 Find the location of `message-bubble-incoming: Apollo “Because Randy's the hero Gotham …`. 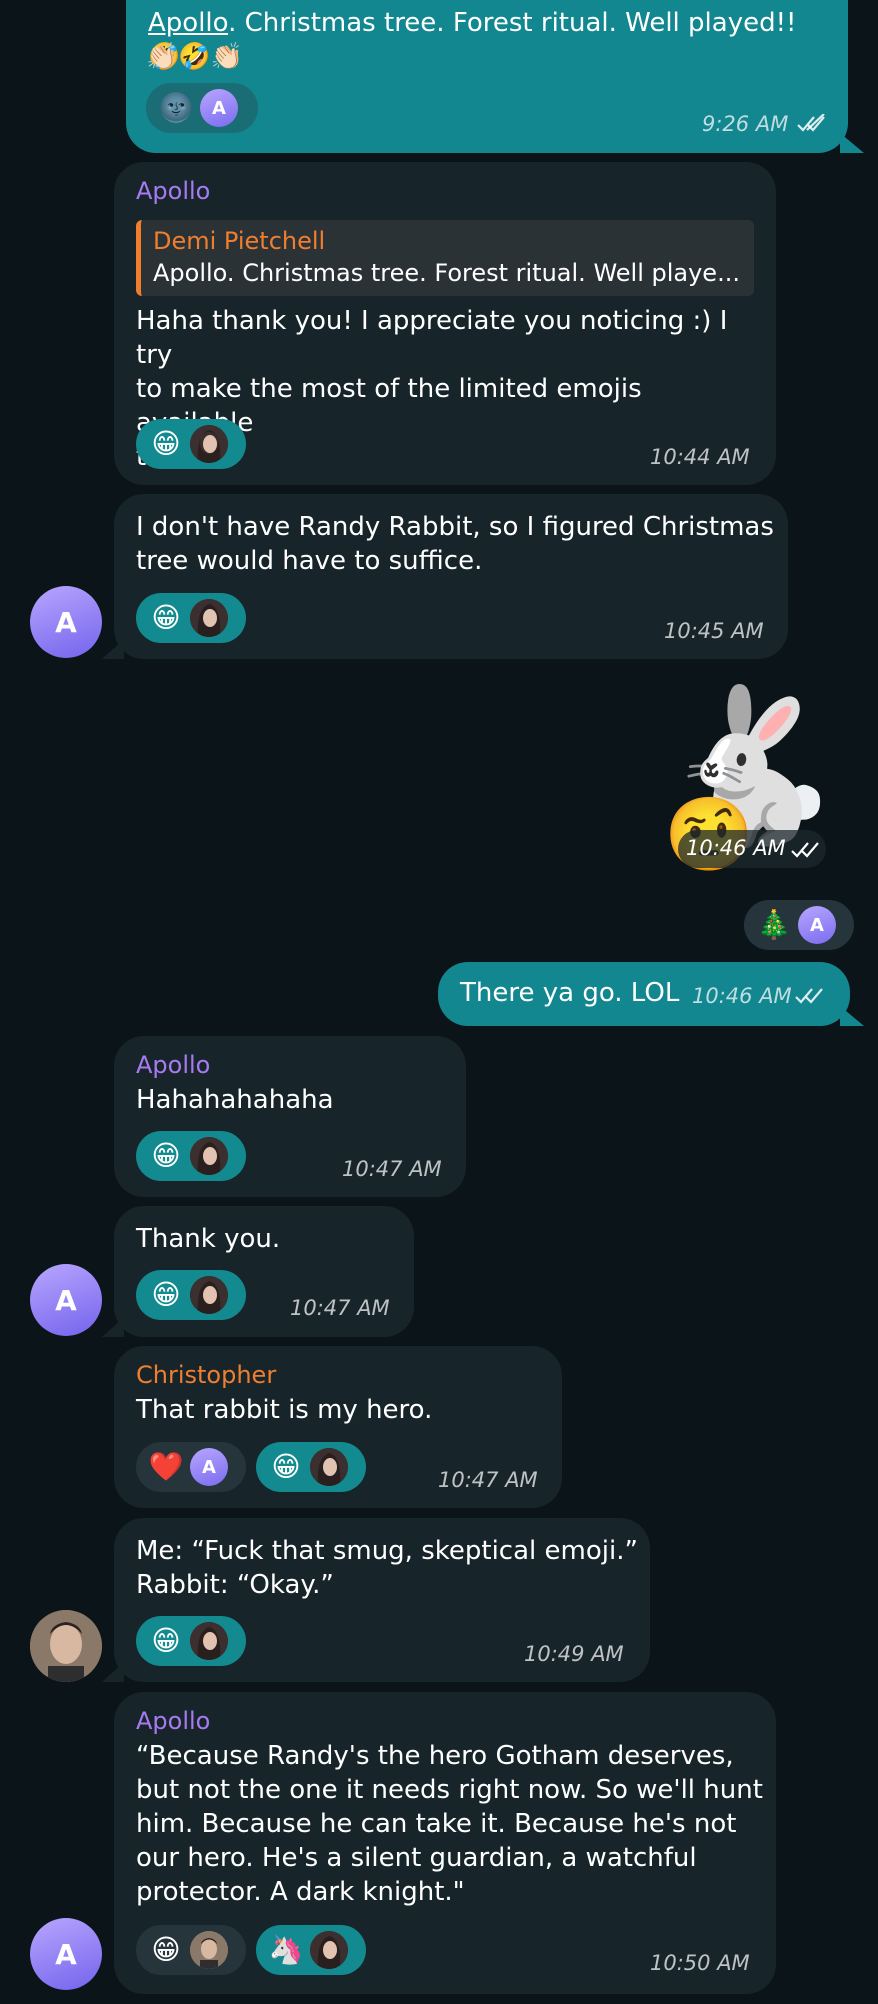

message-bubble-incoming: Apollo “Because Randy's the hero Gotham … is located at coordinates (445, 1843).